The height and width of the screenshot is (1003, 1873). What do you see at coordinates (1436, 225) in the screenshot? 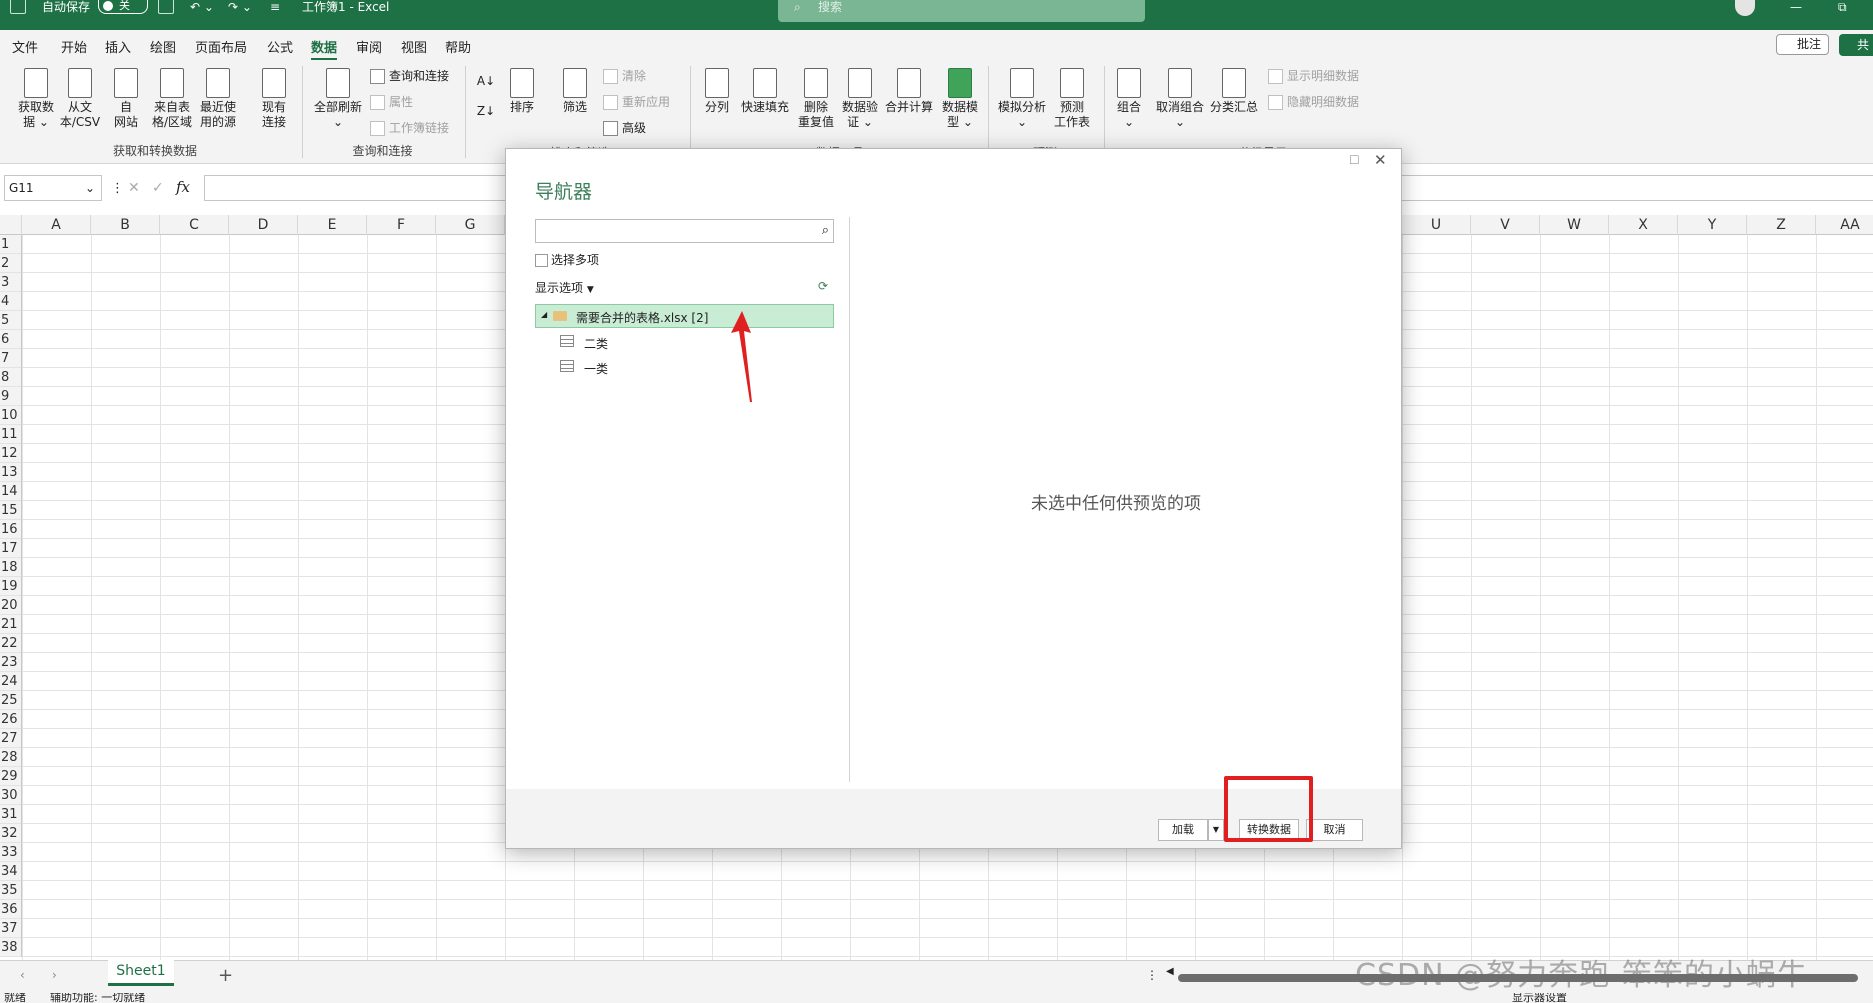
I see `column-header: U` at bounding box center [1436, 225].